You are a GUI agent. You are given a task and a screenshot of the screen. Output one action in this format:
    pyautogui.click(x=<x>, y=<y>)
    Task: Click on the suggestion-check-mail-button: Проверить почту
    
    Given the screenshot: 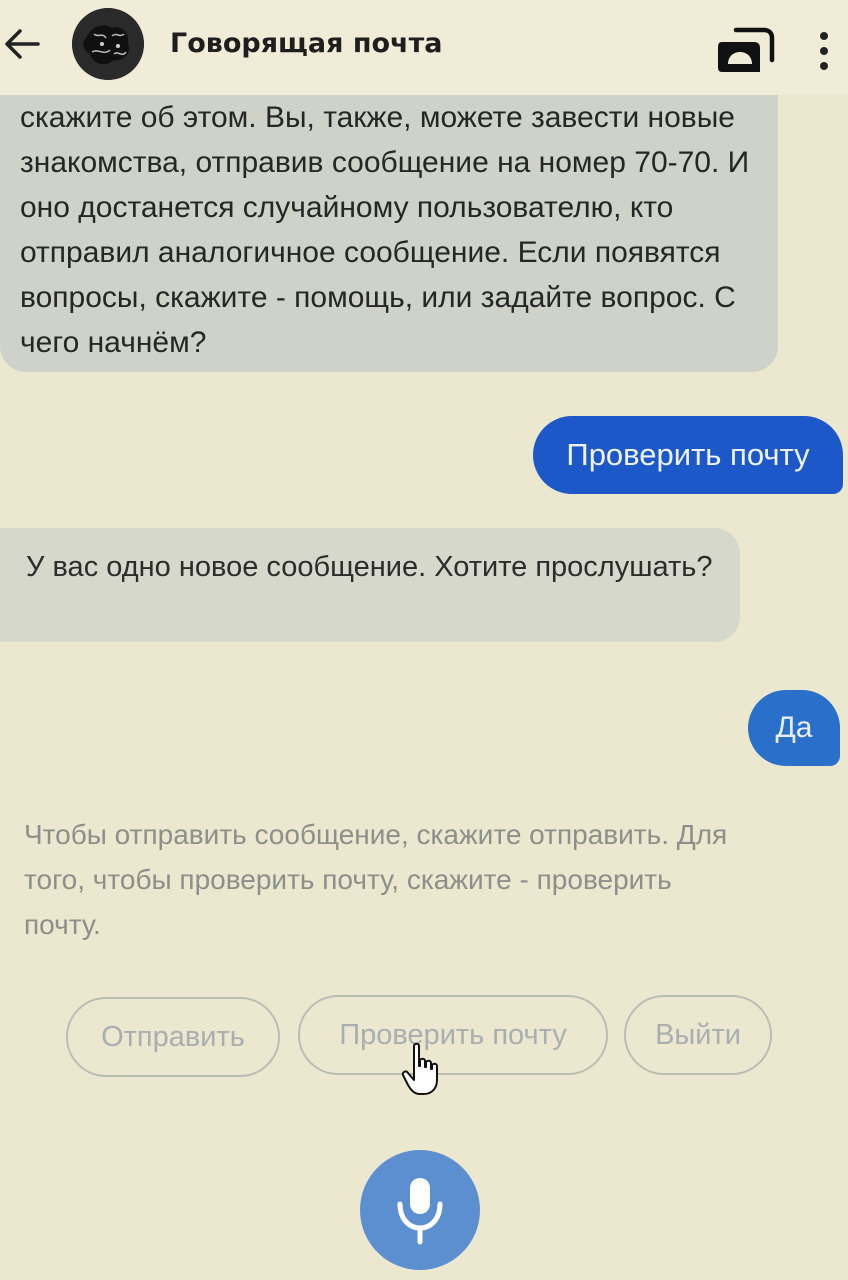 What is the action you would take?
    pyautogui.click(x=453, y=1035)
    